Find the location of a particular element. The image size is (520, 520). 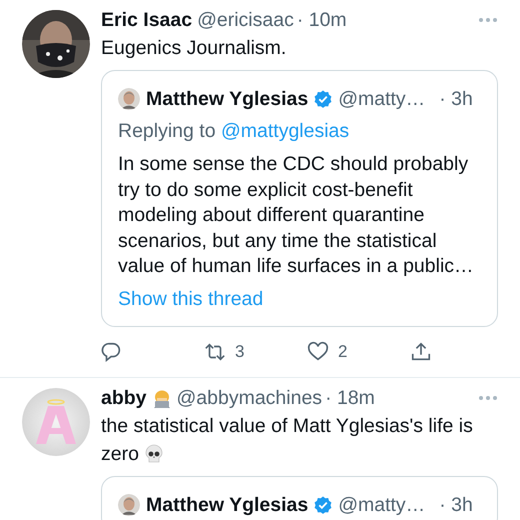

tweet-text: Eugenics Journalism. is located at coordinates (193, 48).